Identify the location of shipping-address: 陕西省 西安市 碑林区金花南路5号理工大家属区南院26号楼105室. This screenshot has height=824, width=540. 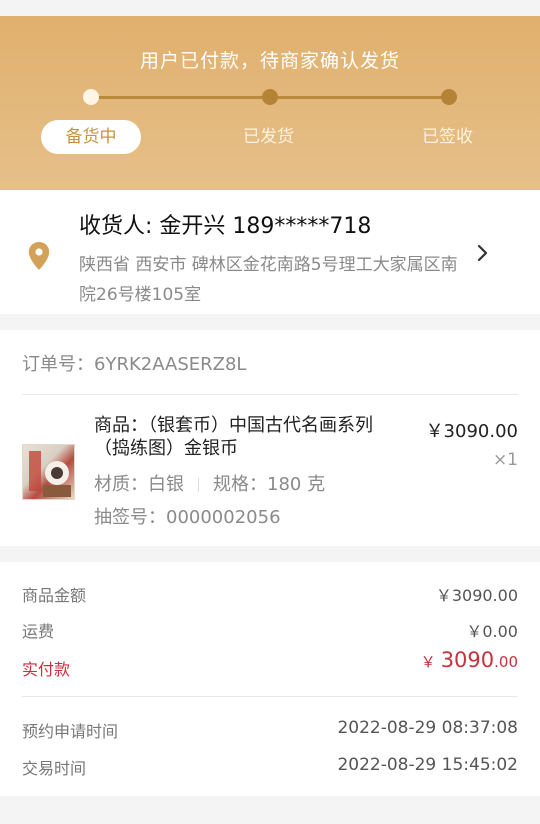
(268, 280).